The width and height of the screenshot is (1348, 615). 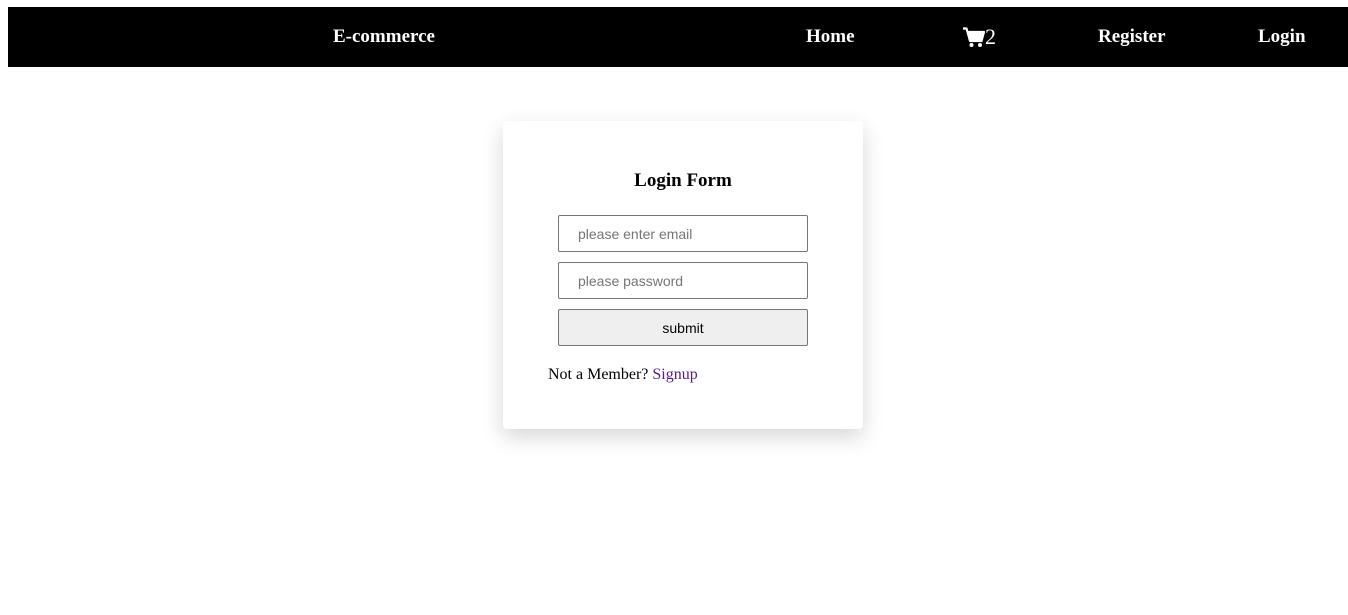 I want to click on password-field, so click(x=683, y=280).